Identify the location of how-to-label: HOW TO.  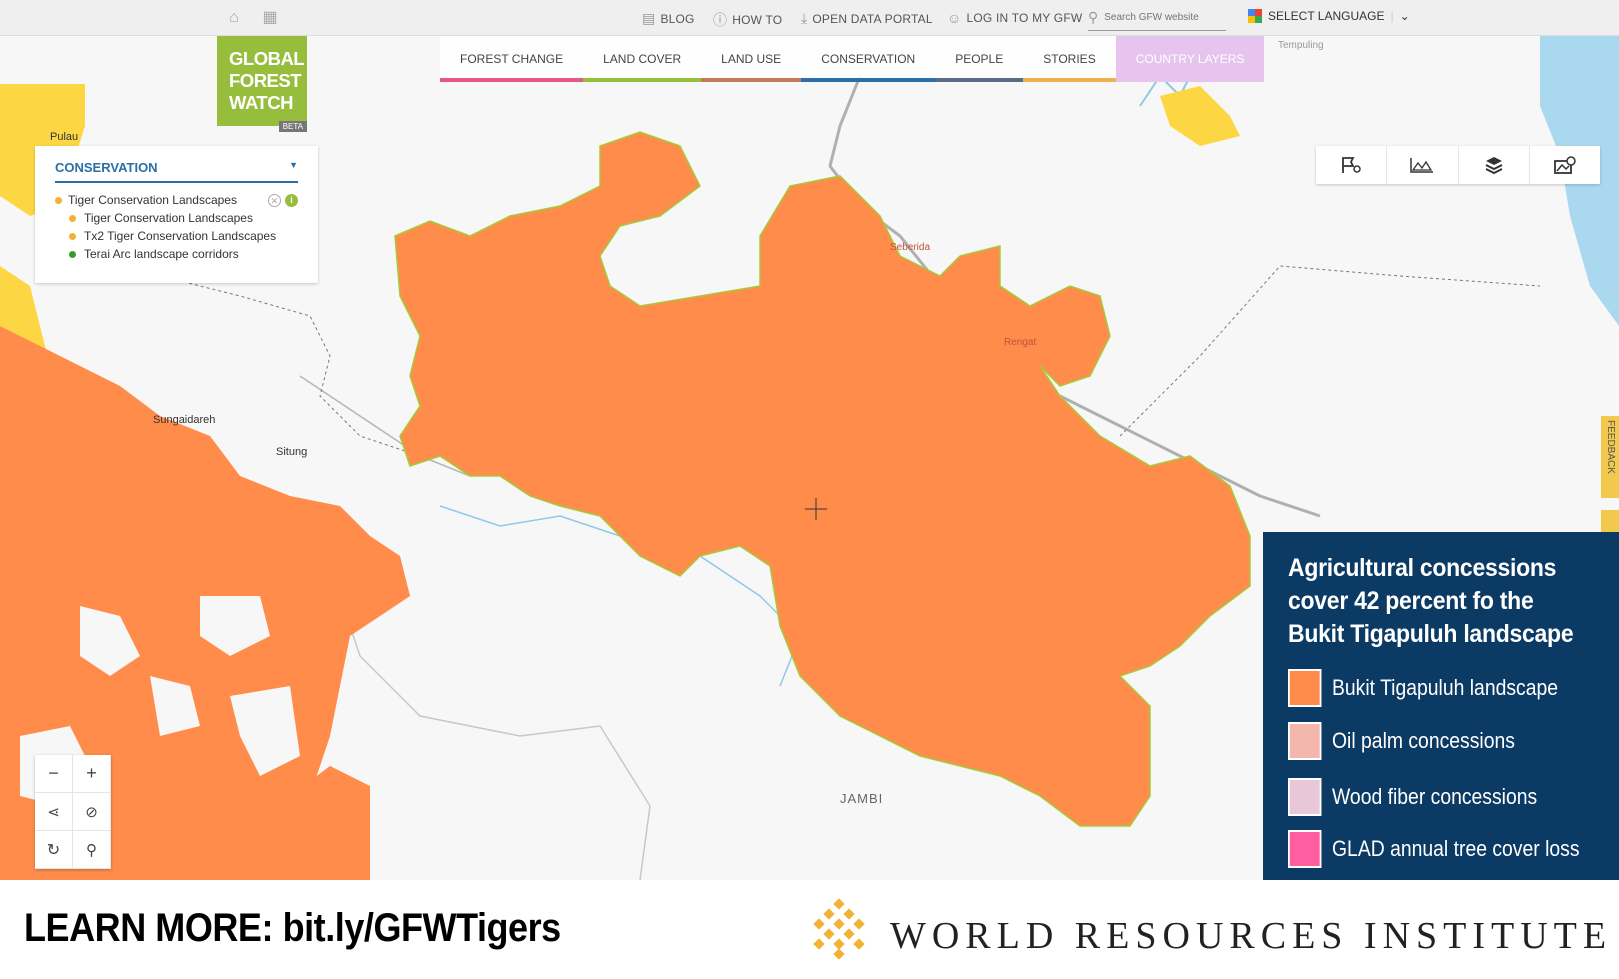
(757, 20).